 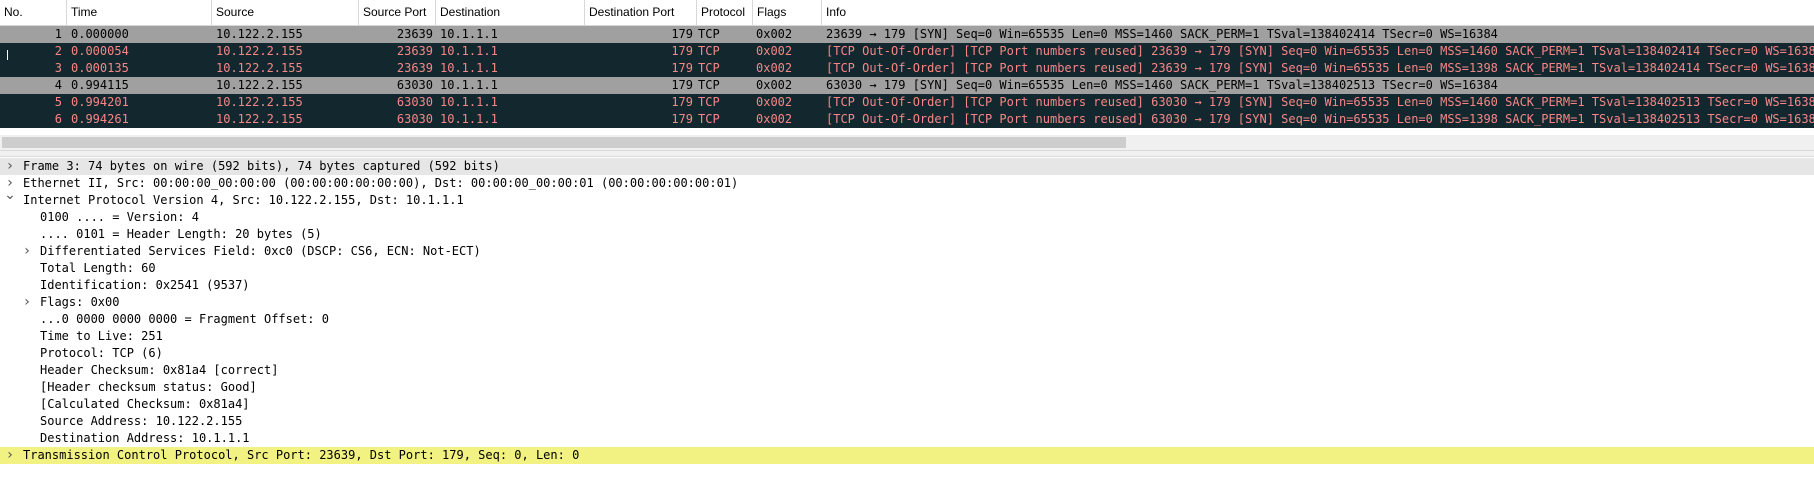 I want to click on column-header-source: Source, so click(x=285, y=12).